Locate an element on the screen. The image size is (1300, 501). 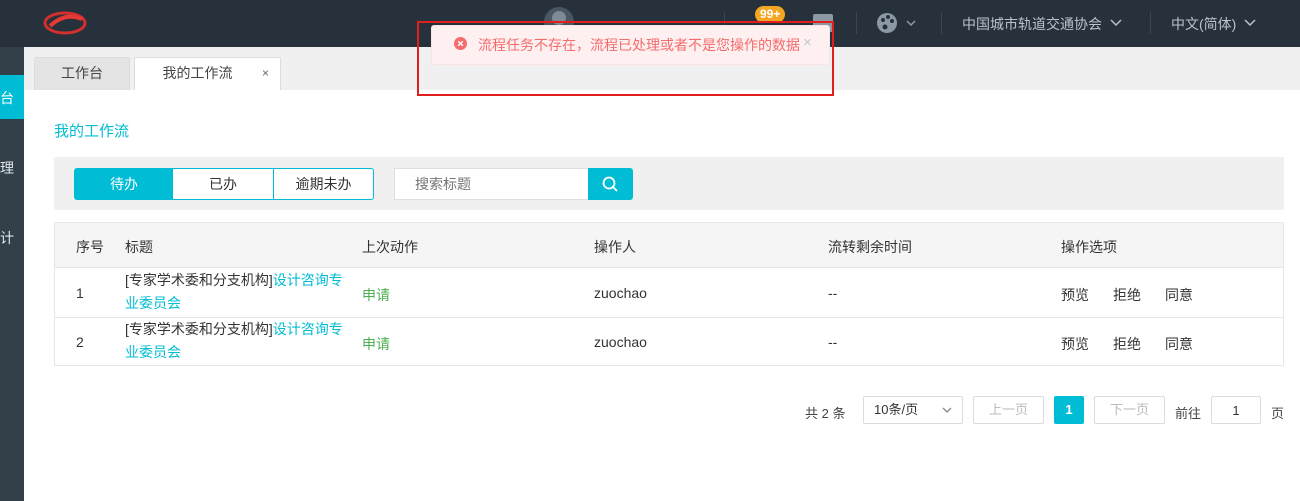
row-index: 2 is located at coordinates (80, 342).